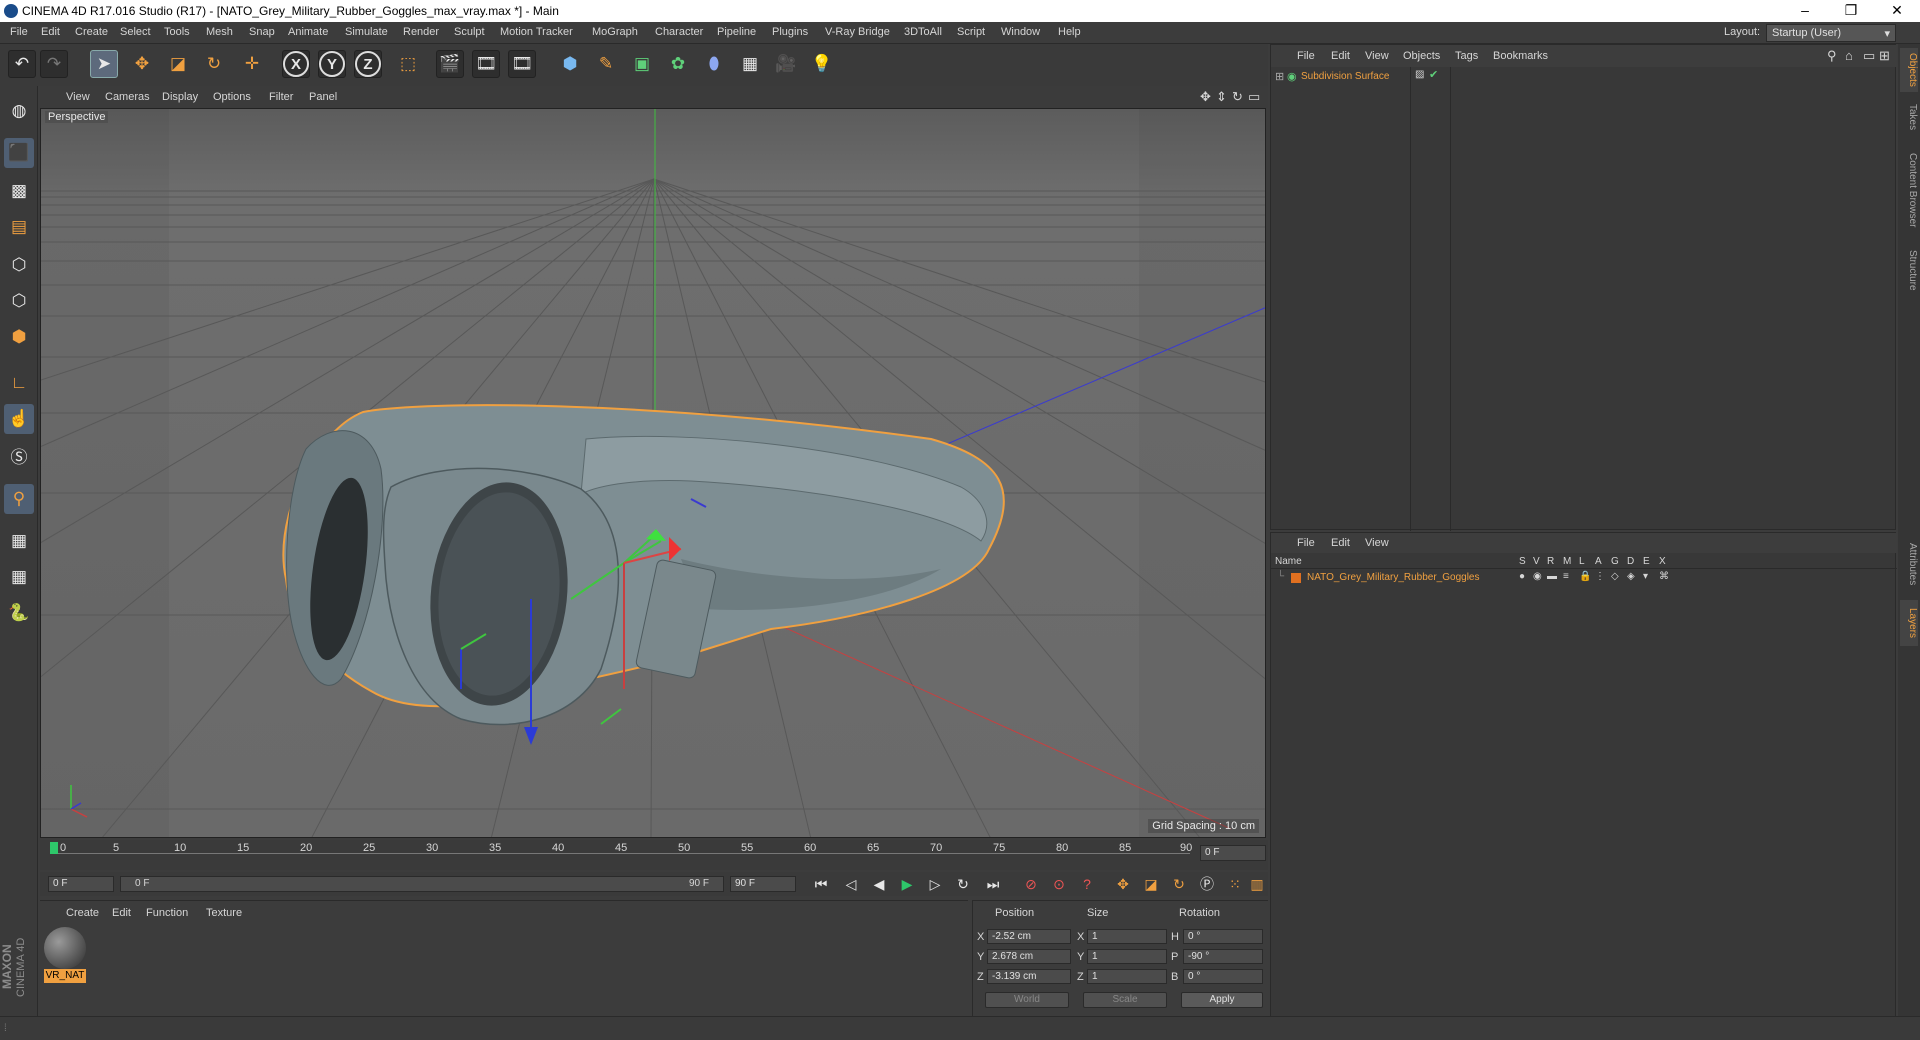  I want to click on key-rotation-button: ↻, so click(1179, 884).